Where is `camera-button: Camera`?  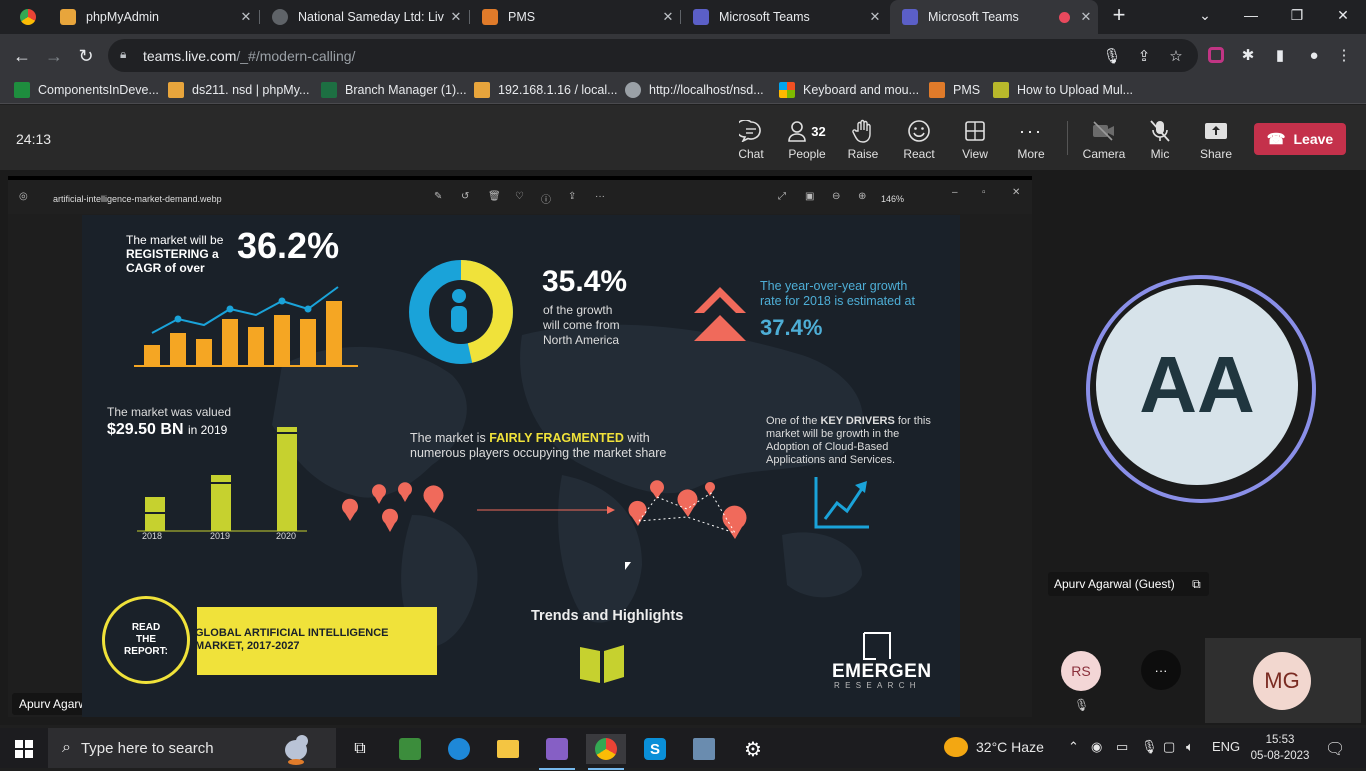 camera-button: Camera is located at coordinates (1104, 142).